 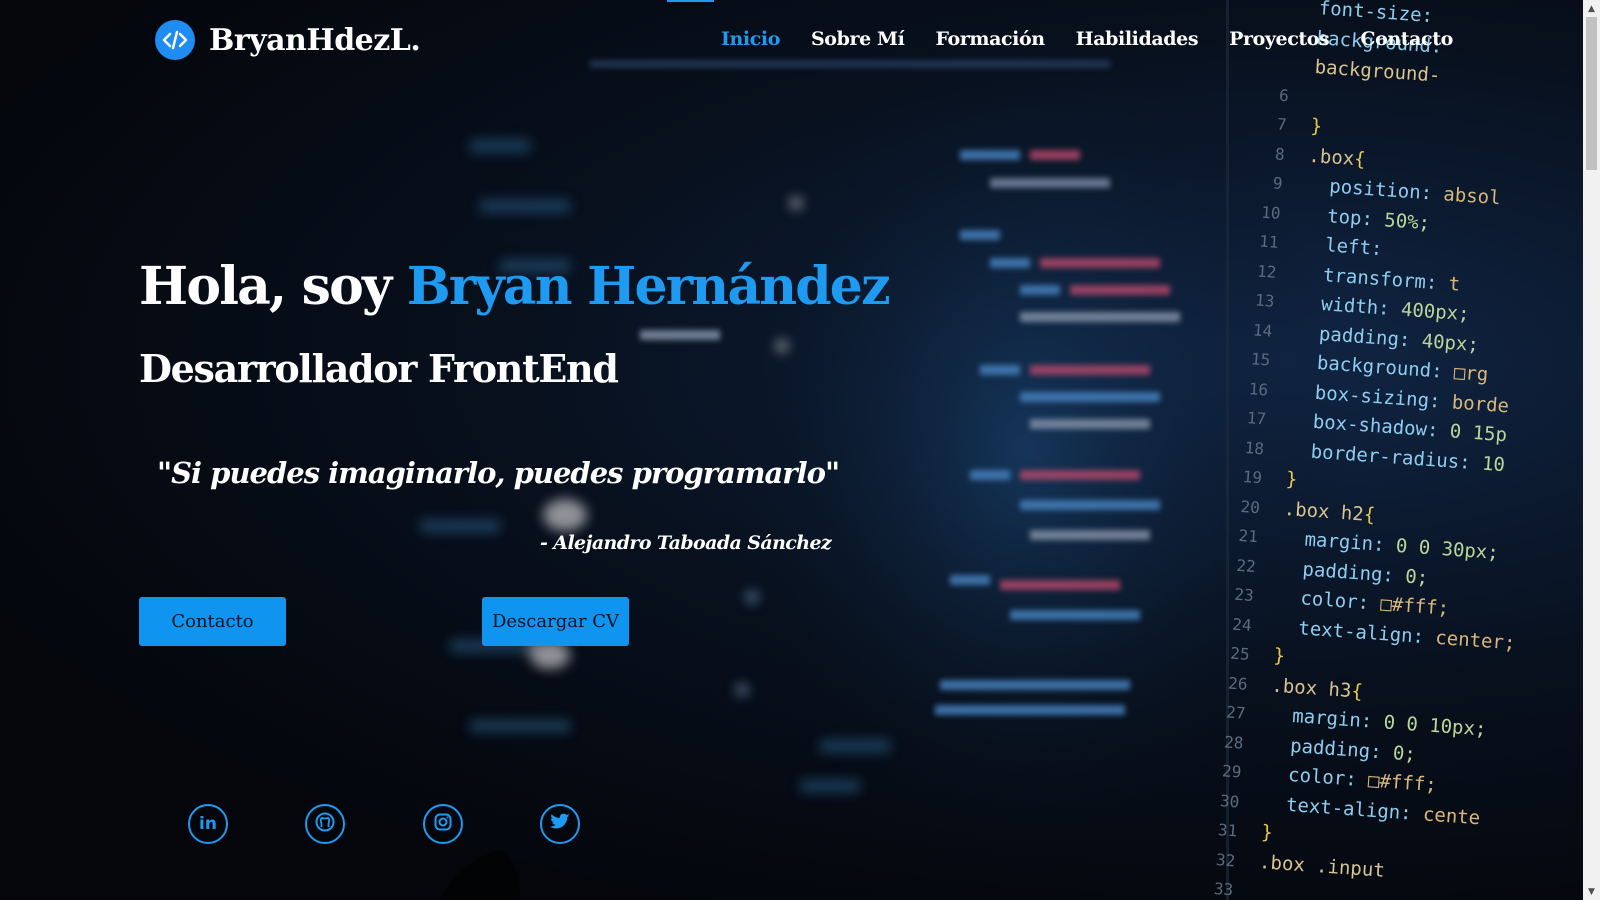 What do you see at coordinates (1378, 219) in the screenshot?
I see `code-text: top: 50%;` at bounding box center [1378, 219].